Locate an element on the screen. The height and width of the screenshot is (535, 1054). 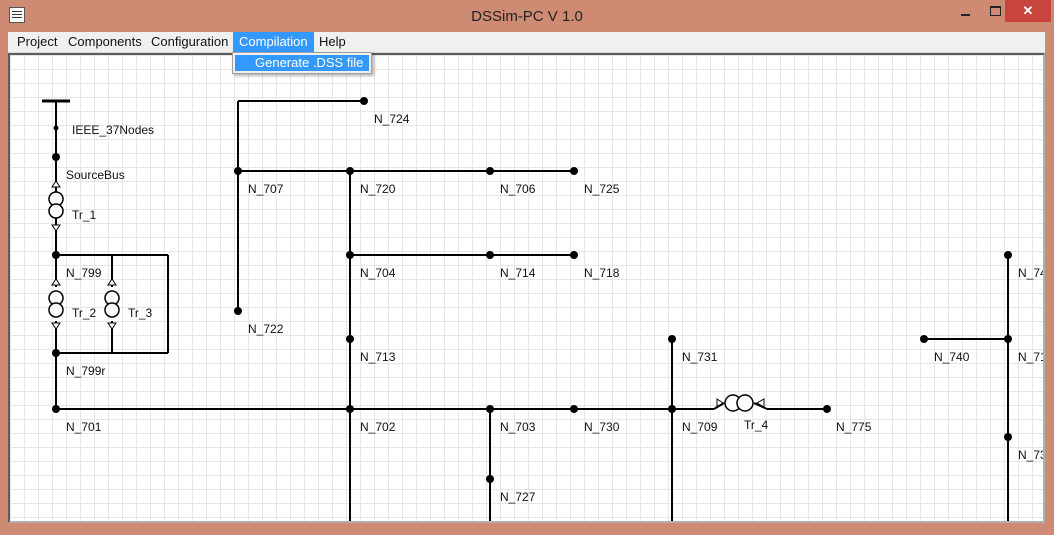
label-n706: N_706 is located at coordinates (518, 189).